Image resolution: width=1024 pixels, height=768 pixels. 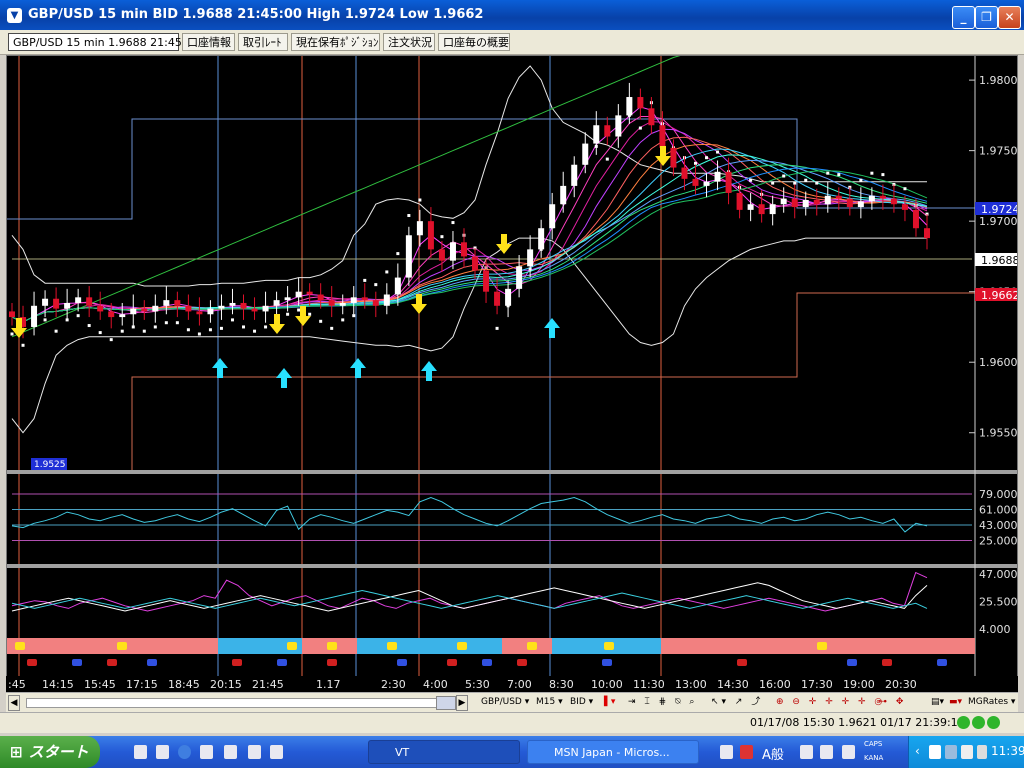 I want to click on candle-type-icon: ▌▾, so click(x=609, y=702).